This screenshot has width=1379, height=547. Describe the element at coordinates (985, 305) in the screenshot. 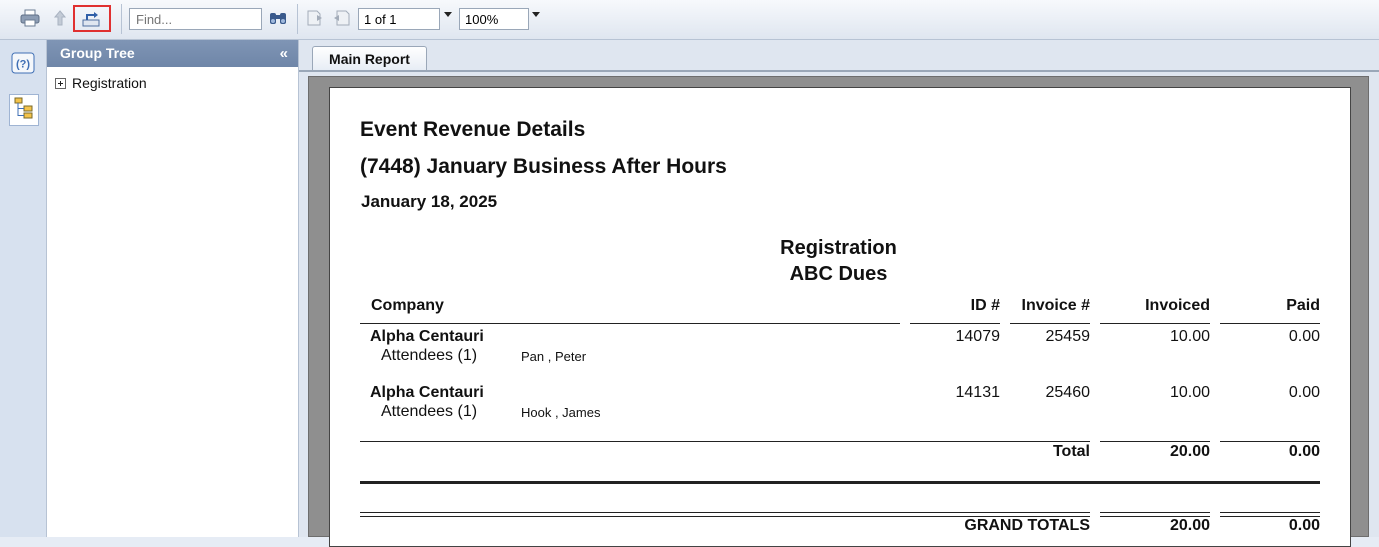

I see `column-header-id: ID #` at that location.